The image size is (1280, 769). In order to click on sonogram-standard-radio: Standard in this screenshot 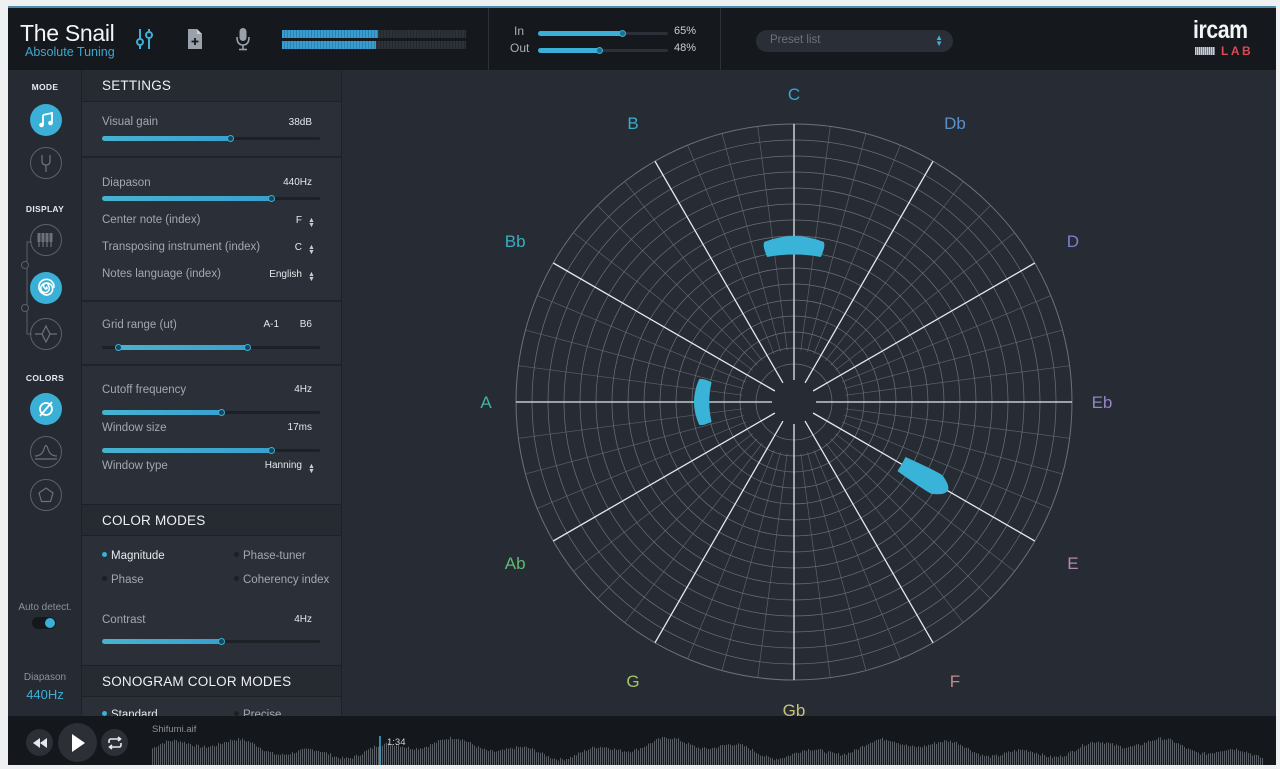, I will do `click(130, 712)`.